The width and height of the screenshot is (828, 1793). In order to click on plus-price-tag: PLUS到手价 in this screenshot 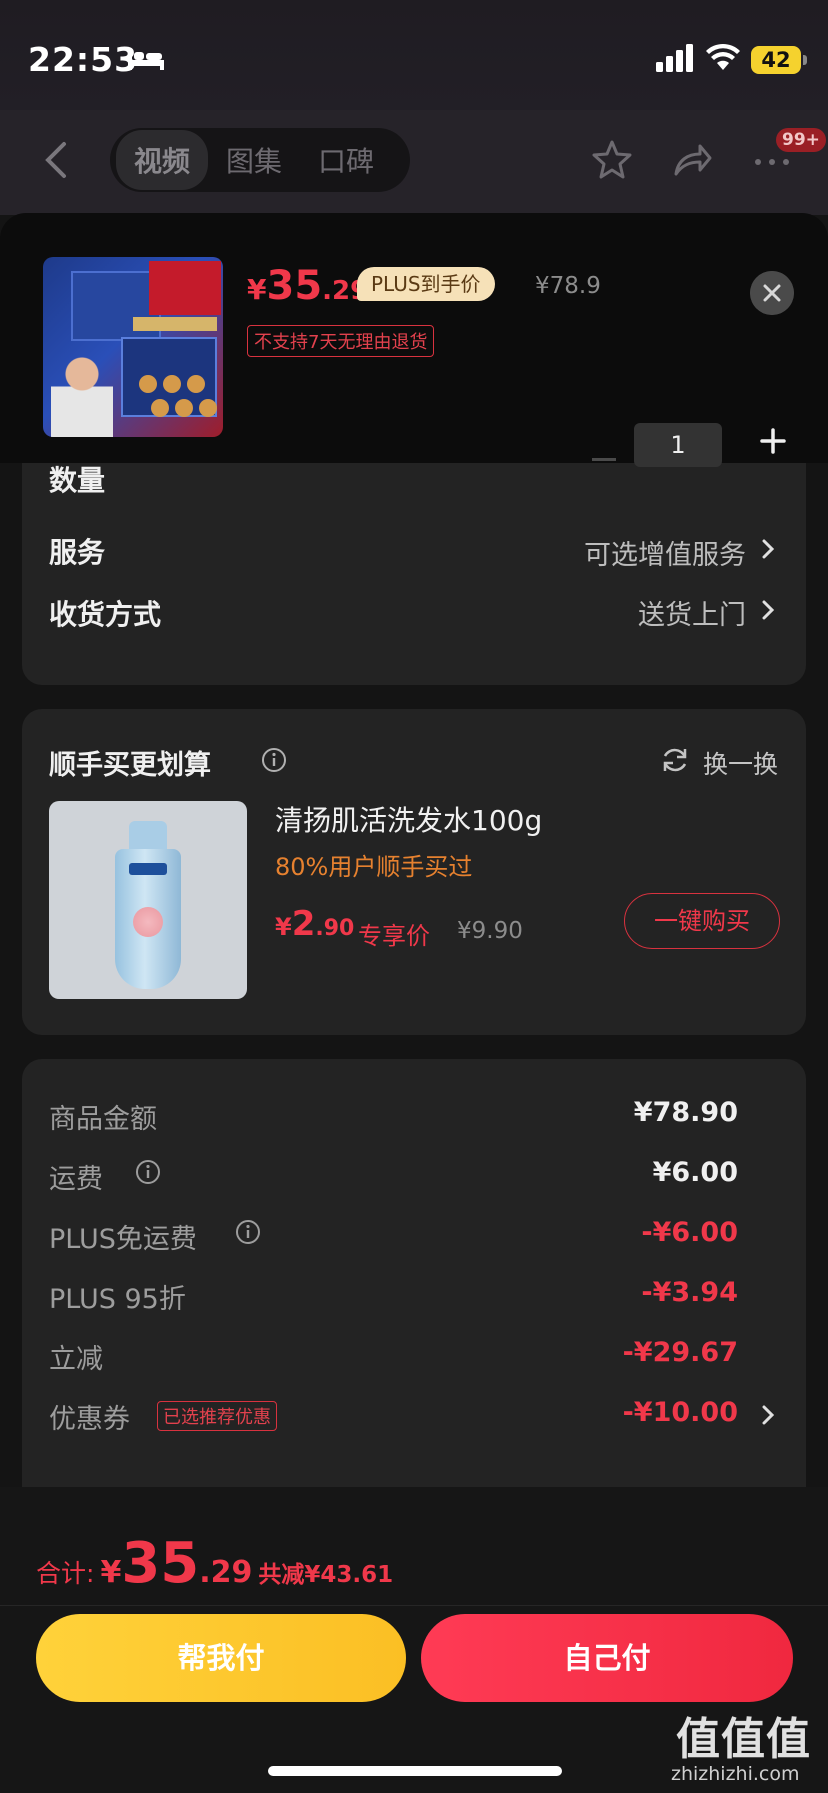, I will do `click(426, 284)`.